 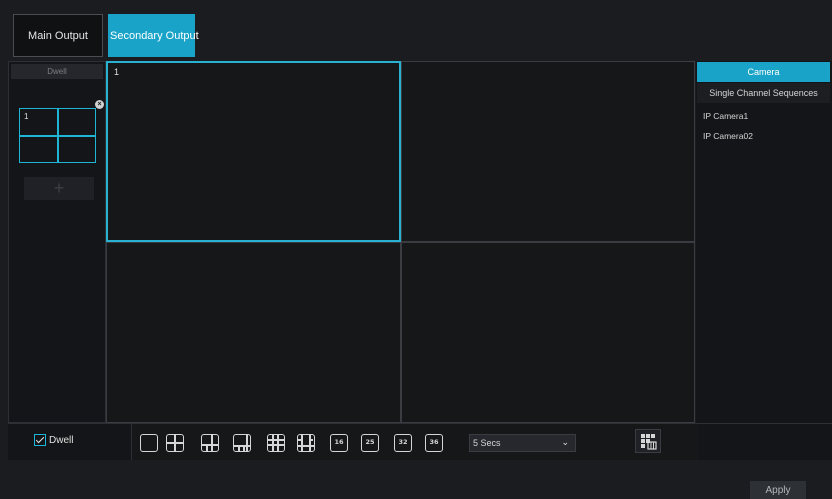 What do you see at coordinates (99, 104) in the screenshot?
I see `close-icon: ×` at bounding box center [99, 104].